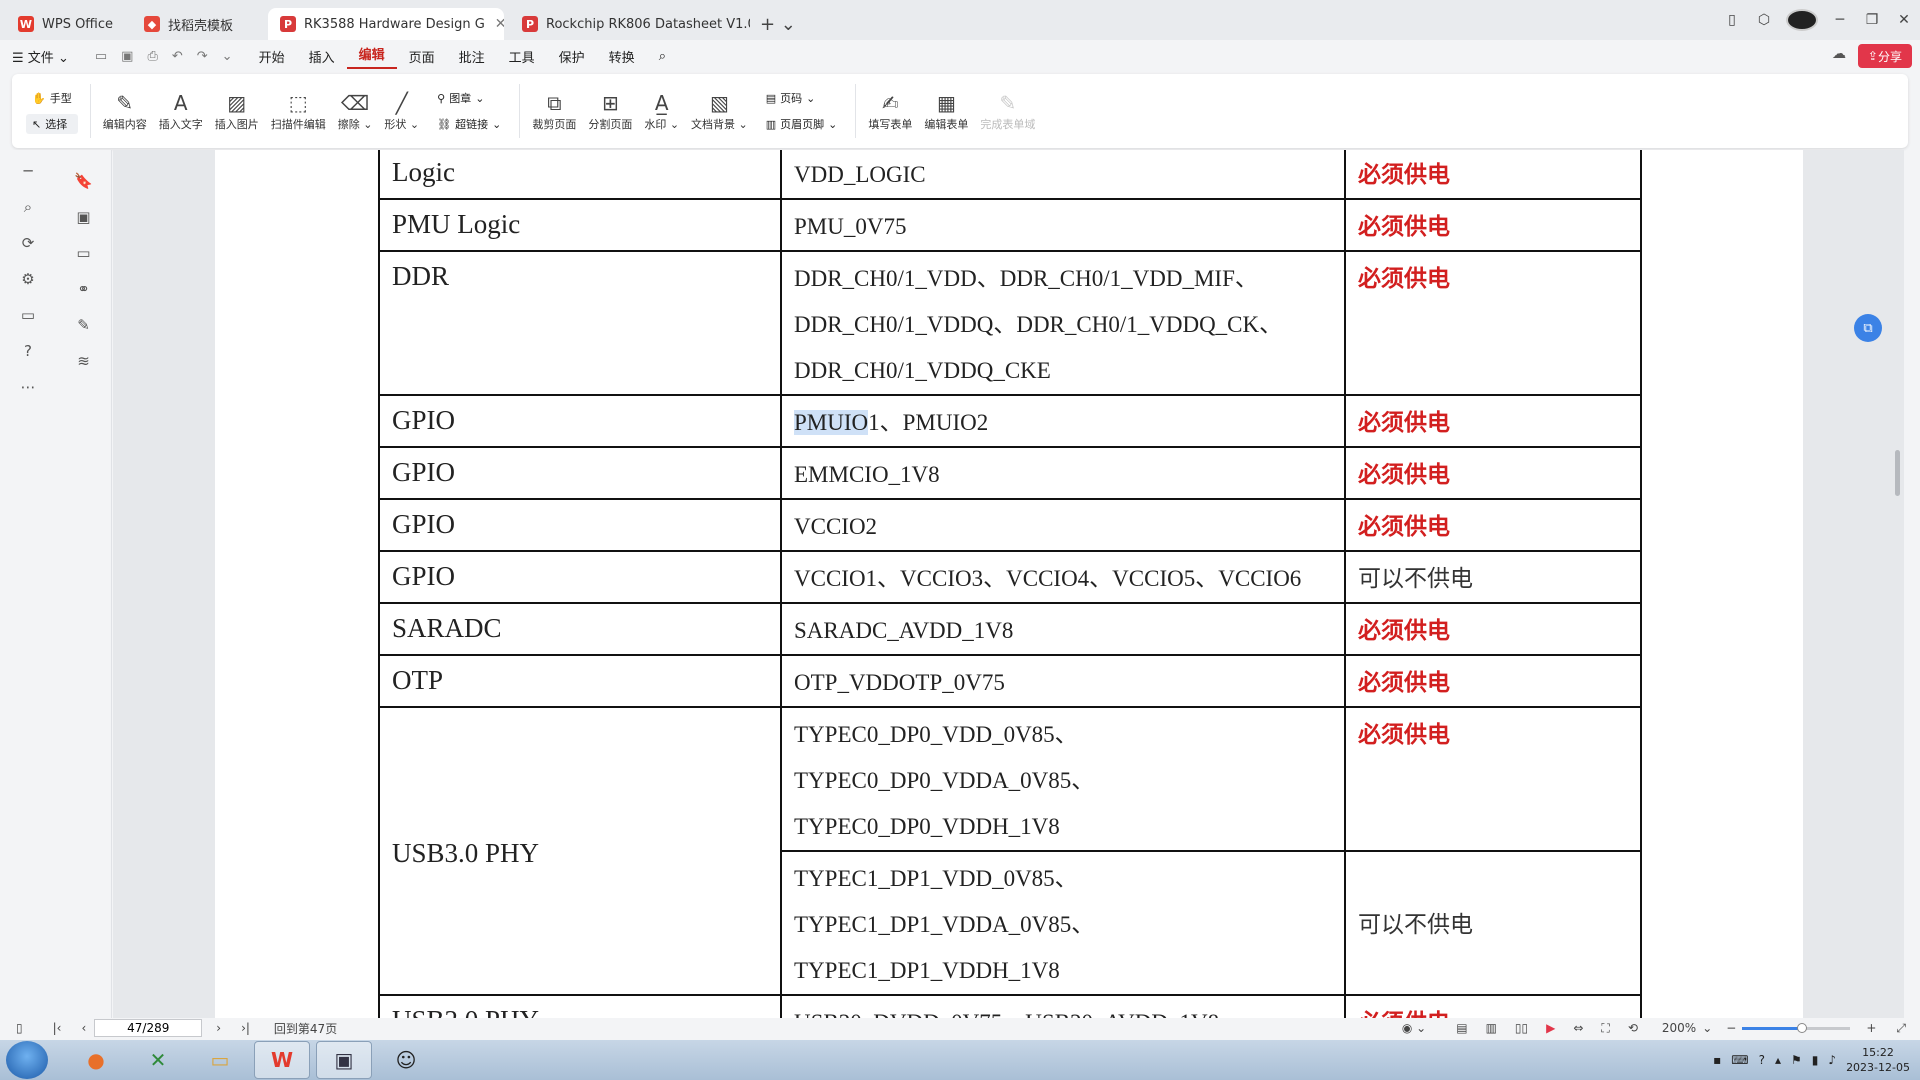  I want to click on last-page-icon: ›|, so click(245, 1028).